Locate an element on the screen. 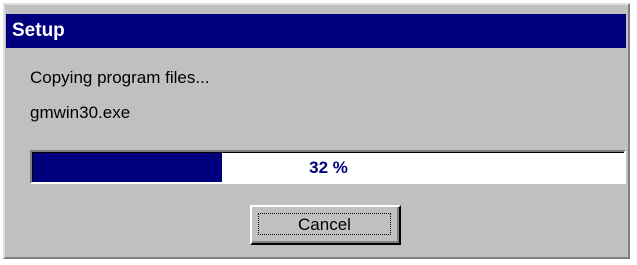 The width and height of the screenshot is (637, 265). cancel-button: Cancel is located at coordinates (325, 225).